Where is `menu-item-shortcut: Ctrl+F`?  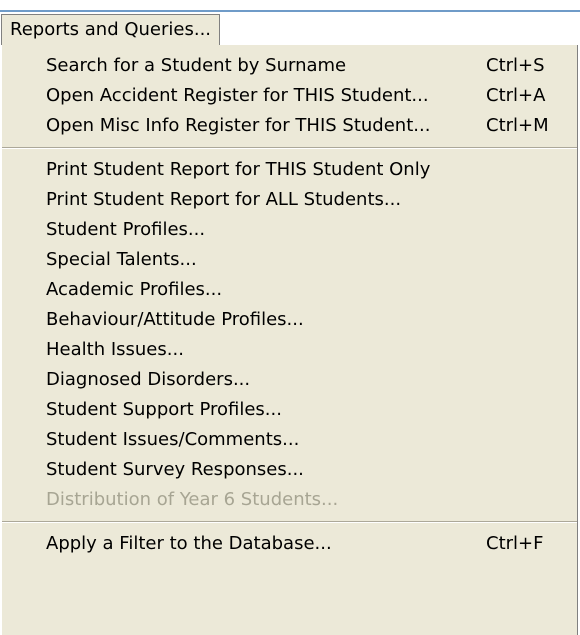
menu-item-shortcut: Ctrl+F is located at coordinates (515, 543).